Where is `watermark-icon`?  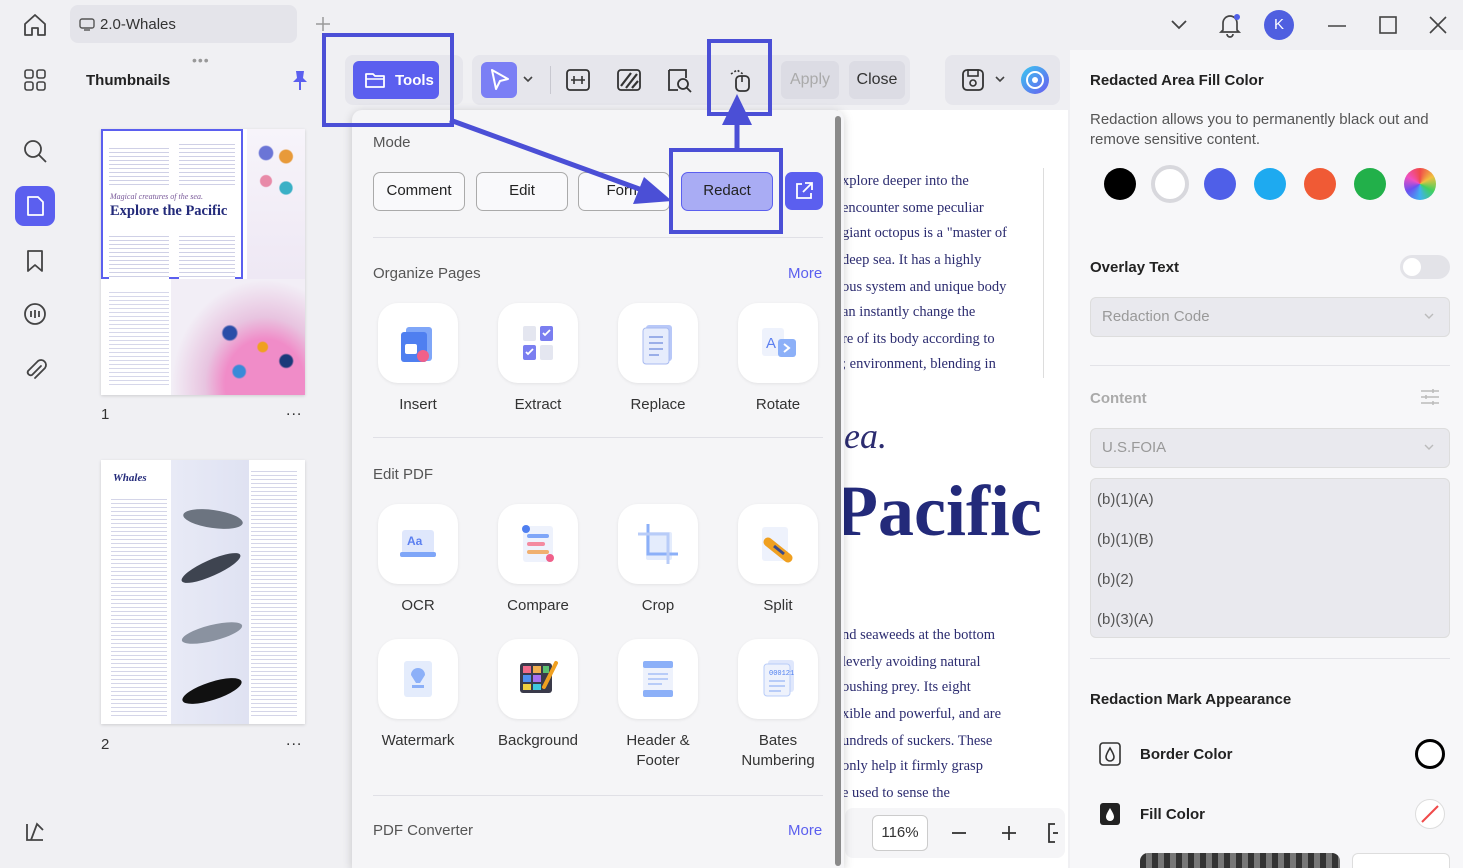
watermark-icon is located at coordinates (418, 679).